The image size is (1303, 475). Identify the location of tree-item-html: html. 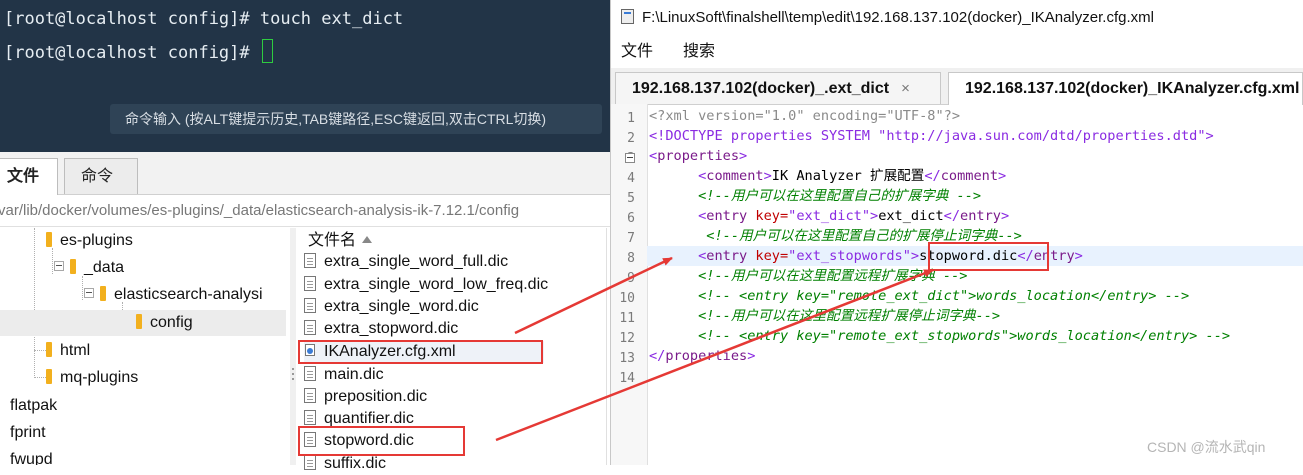
(68, 351).